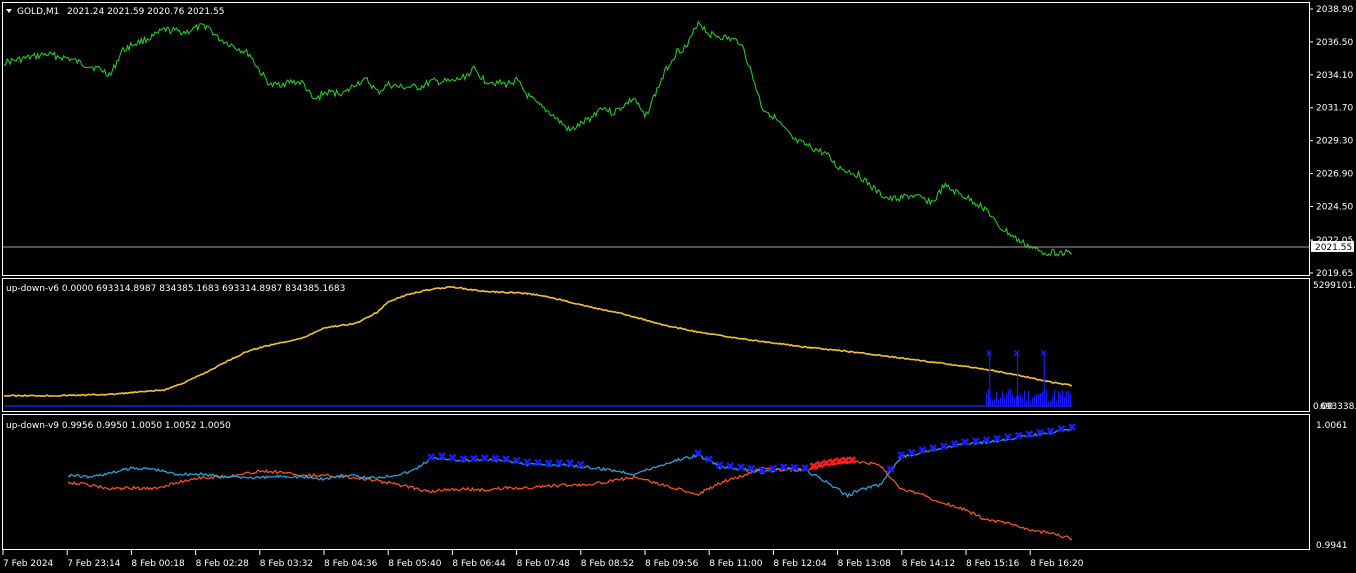  I want to click on time-tick-label: 8 Feb 07:48, so click(544, 564).